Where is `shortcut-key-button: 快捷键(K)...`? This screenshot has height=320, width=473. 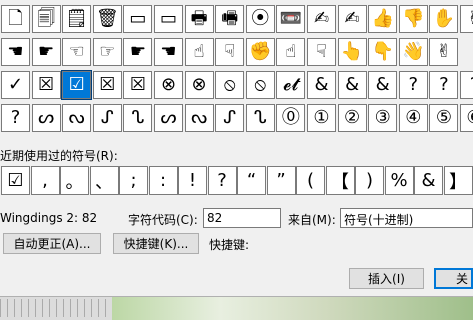 shortcut-key-button: 快捷键(K)... is located at coordinates (156, 243).